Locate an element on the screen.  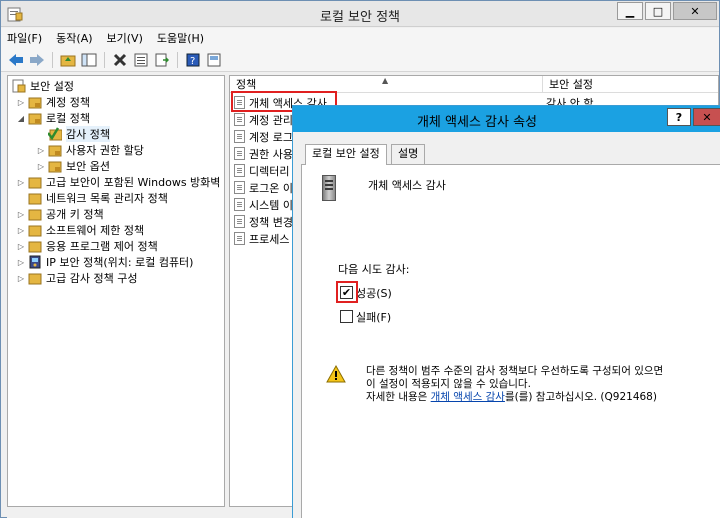
tree-item-advanced-audit: ▷ 고급 감사 정책 구성 is located at coordinates (77, 278).